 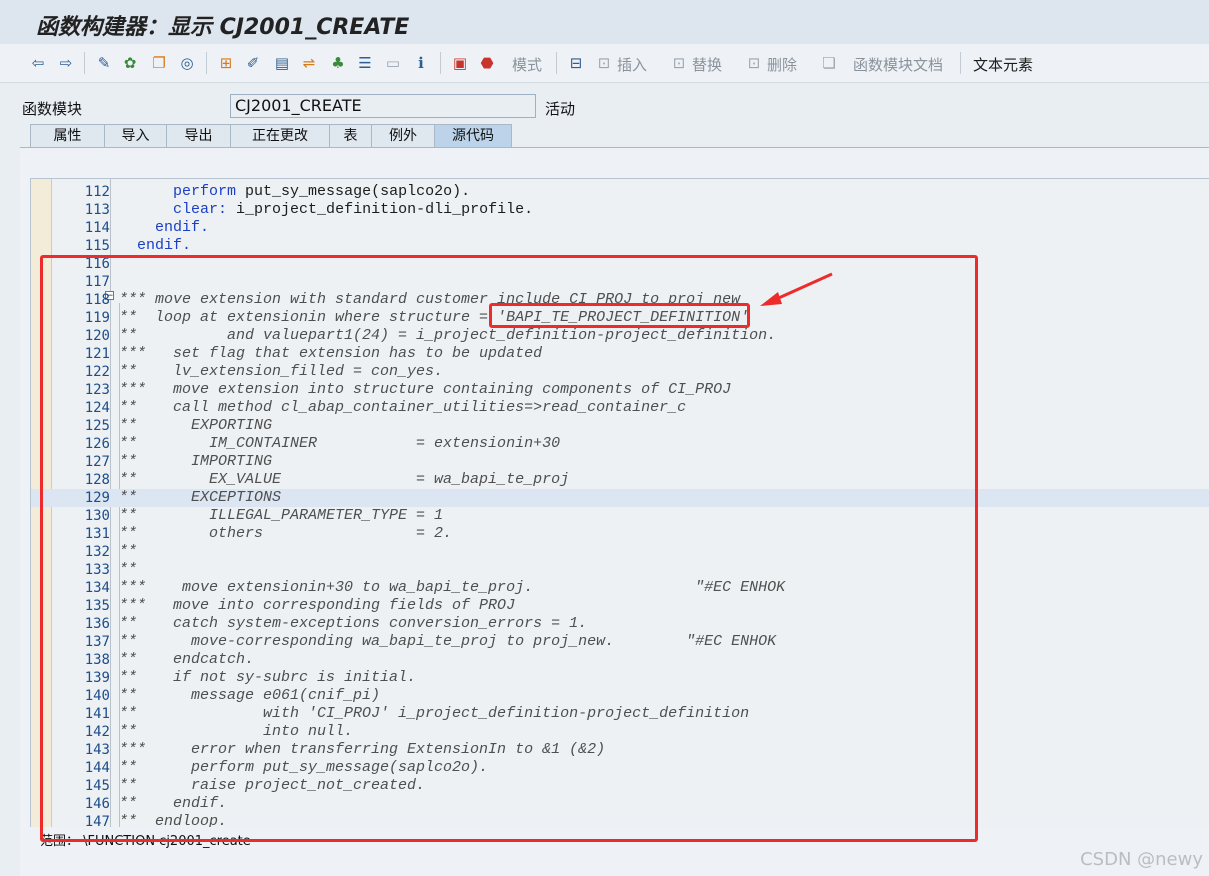 What do you see at coordinates (97, 210) in the screenshot?
I see `line-number: 113` at bounding box center [97, 210].